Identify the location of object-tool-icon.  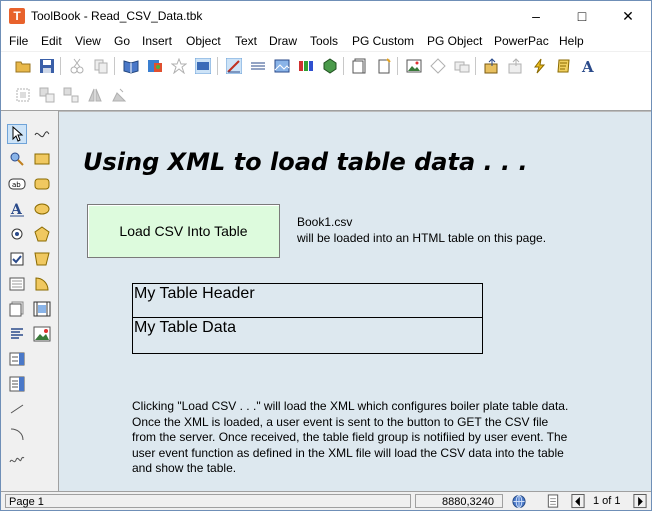
(330, 66).